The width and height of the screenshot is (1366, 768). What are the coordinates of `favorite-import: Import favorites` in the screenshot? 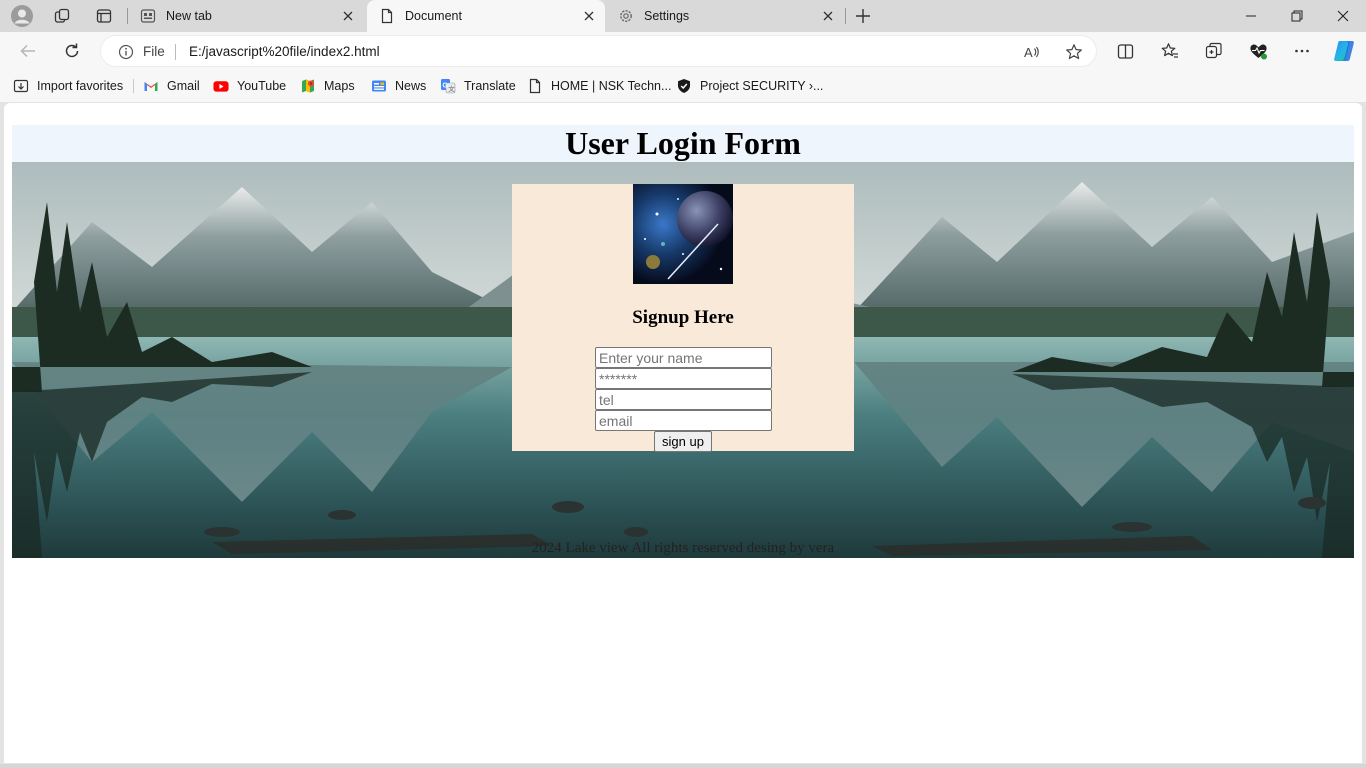 It's located at (68, 86).